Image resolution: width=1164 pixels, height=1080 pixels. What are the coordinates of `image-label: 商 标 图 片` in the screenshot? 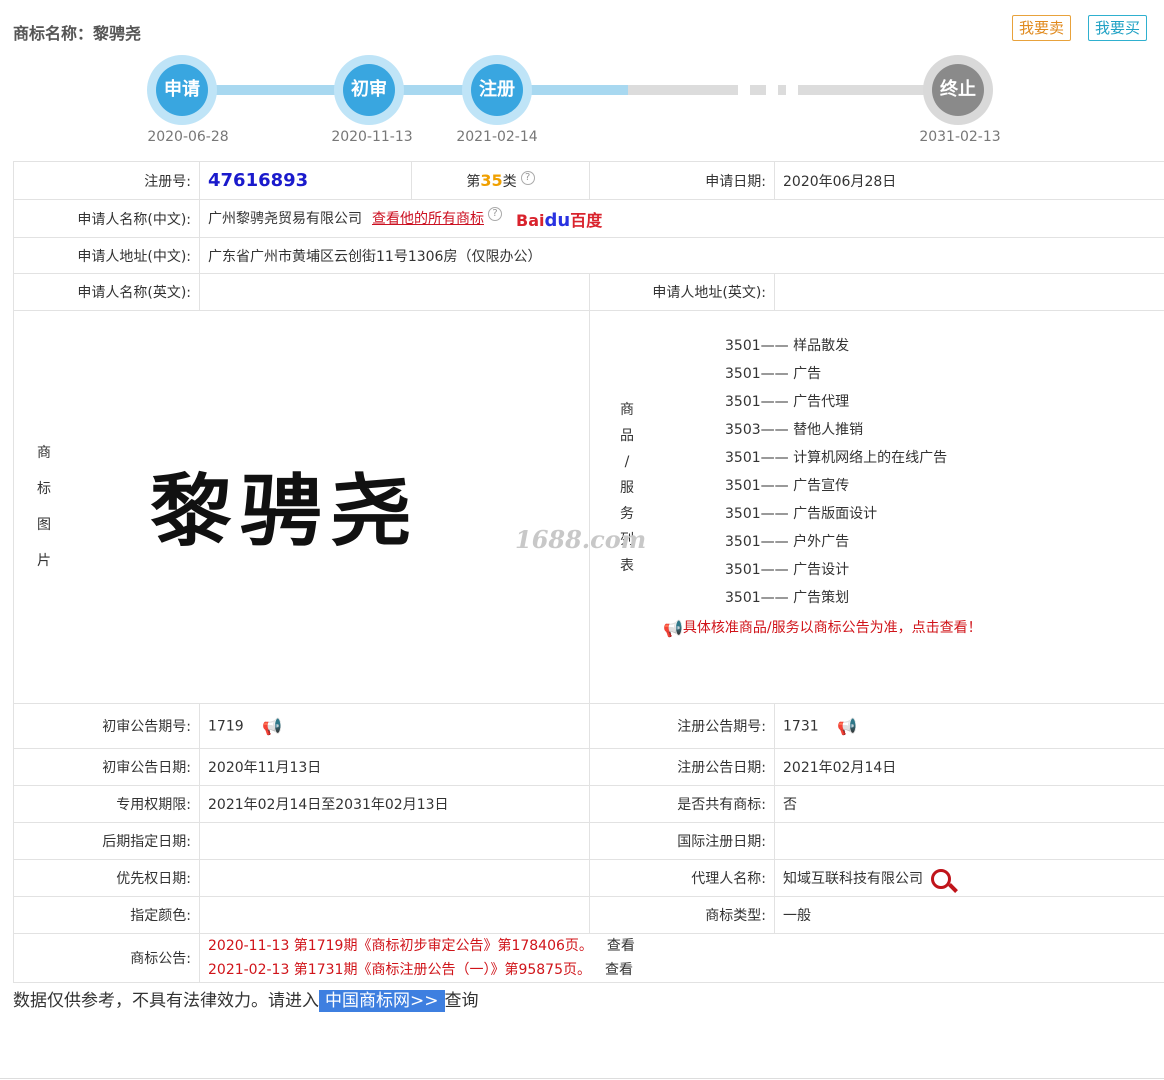 It's located at (44, 507).